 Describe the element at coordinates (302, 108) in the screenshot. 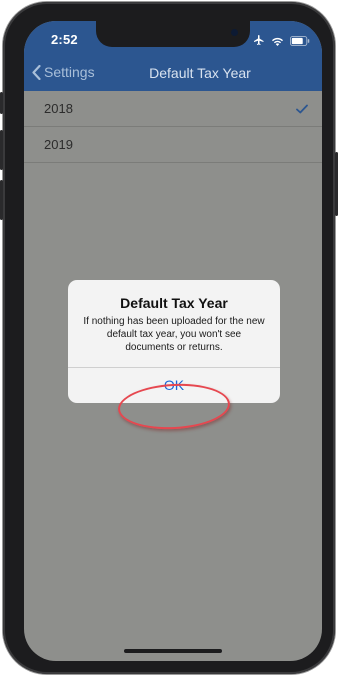

I see `checkmark-icon` at that location.